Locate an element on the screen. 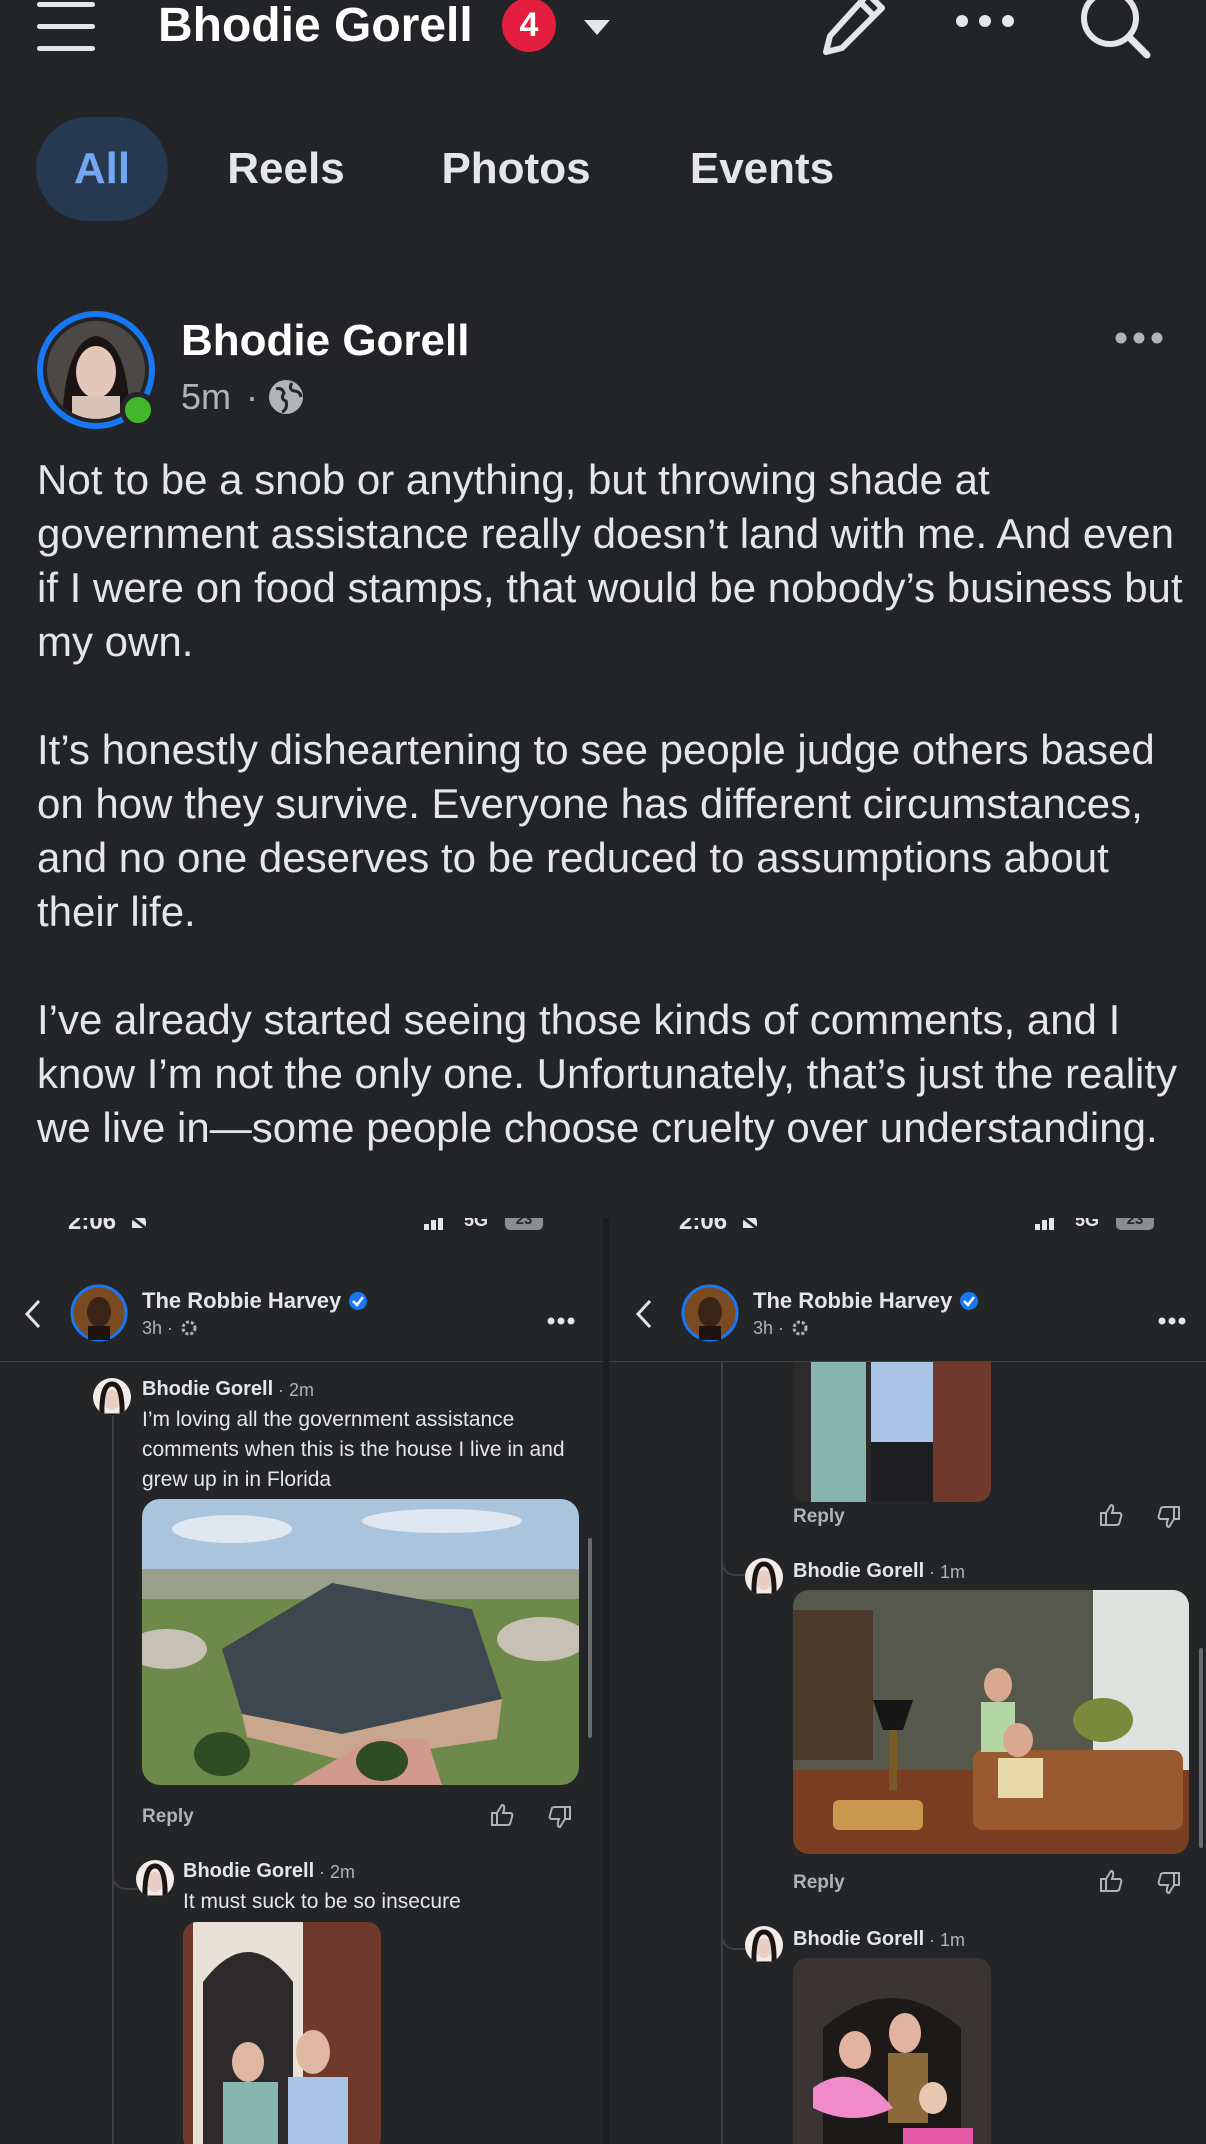 The image size is (1206, 2144). edit-icon is located at coordinates (853, 31).